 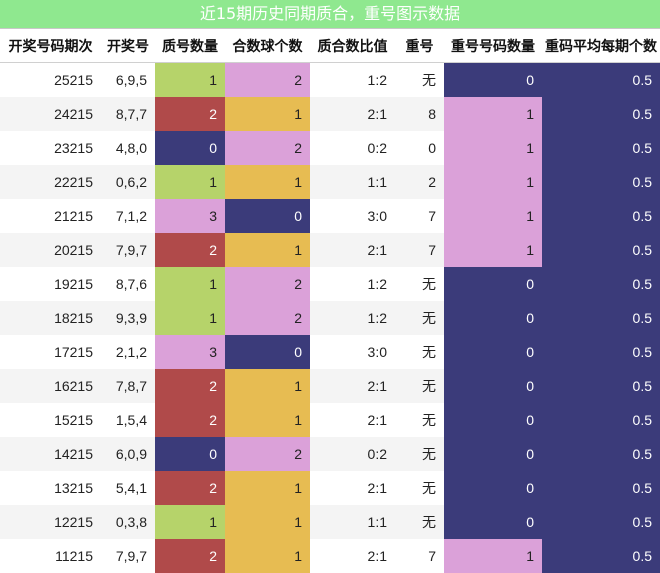 What do you see at coordinates (352, 46) in the screenshot?
I see `col-ratio-header: 质合数比值` at bounding box center [352, 46].